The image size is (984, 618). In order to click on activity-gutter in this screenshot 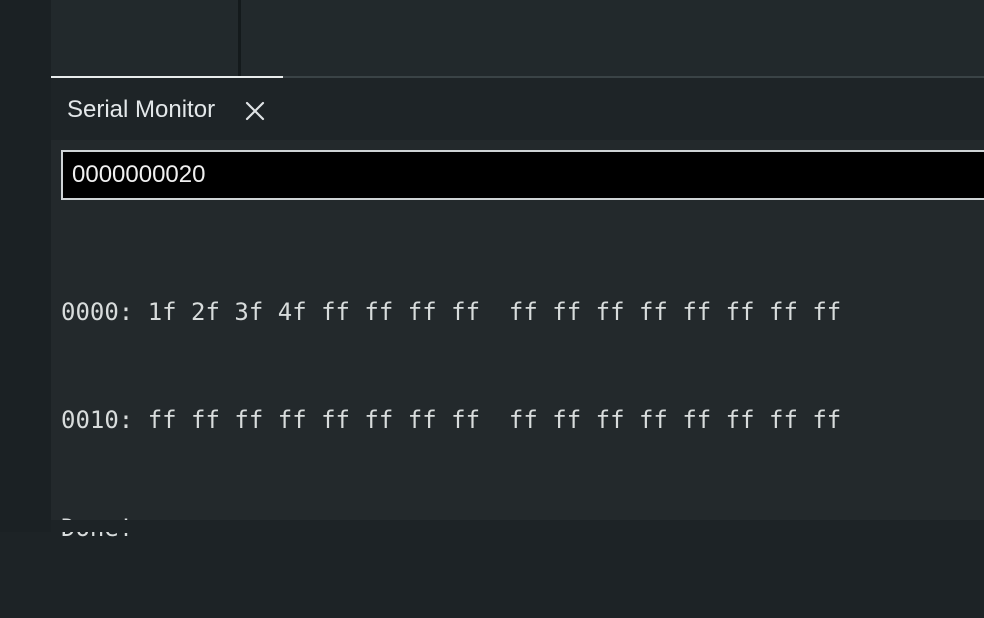, I will do `click(25, 266)`.